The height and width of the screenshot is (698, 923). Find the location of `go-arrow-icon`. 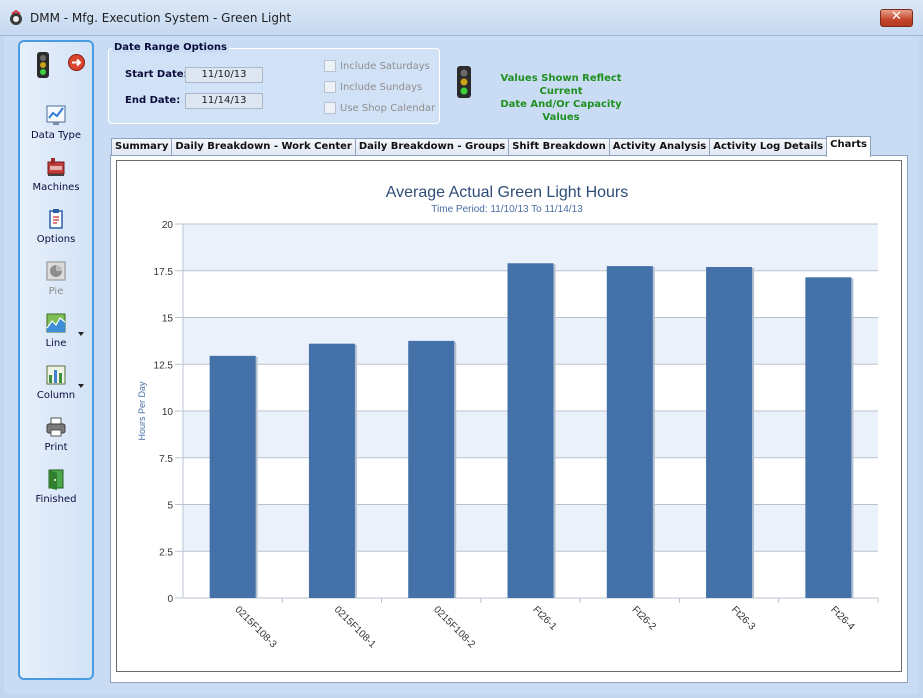

go-arrow-icon is located at coordinates (76, 62).